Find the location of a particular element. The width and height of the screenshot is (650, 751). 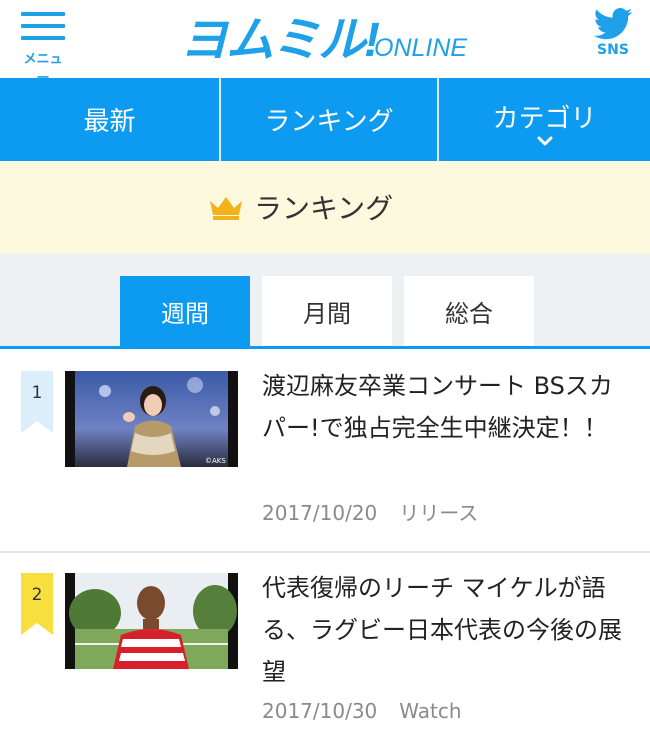

tabs-underline is located at coordinates (325, 347).